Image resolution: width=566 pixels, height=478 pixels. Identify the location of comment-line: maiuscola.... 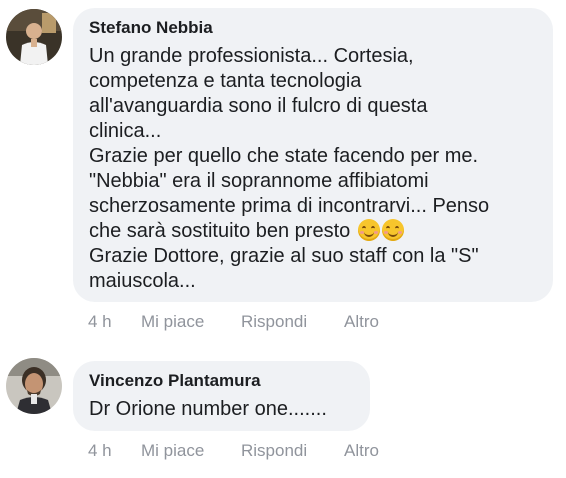
(142, 281).